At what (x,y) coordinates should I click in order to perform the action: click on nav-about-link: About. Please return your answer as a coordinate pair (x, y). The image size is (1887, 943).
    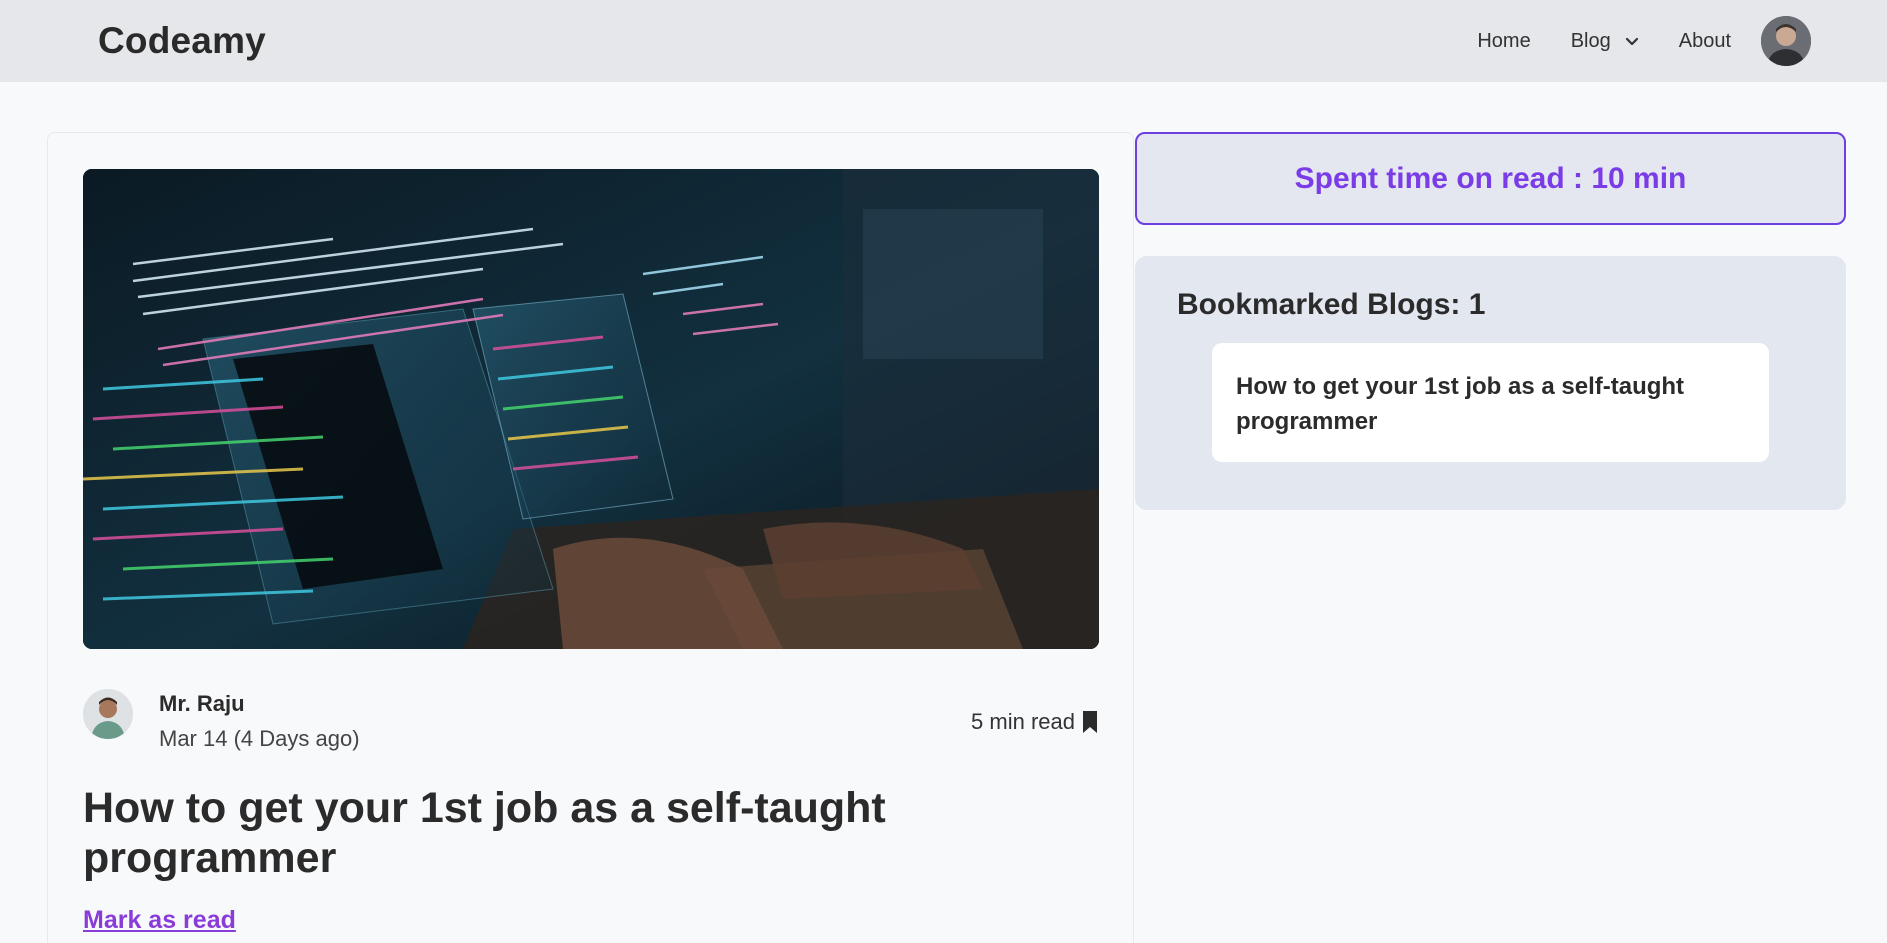
    Looking at the image, I should click on (1705, 41).